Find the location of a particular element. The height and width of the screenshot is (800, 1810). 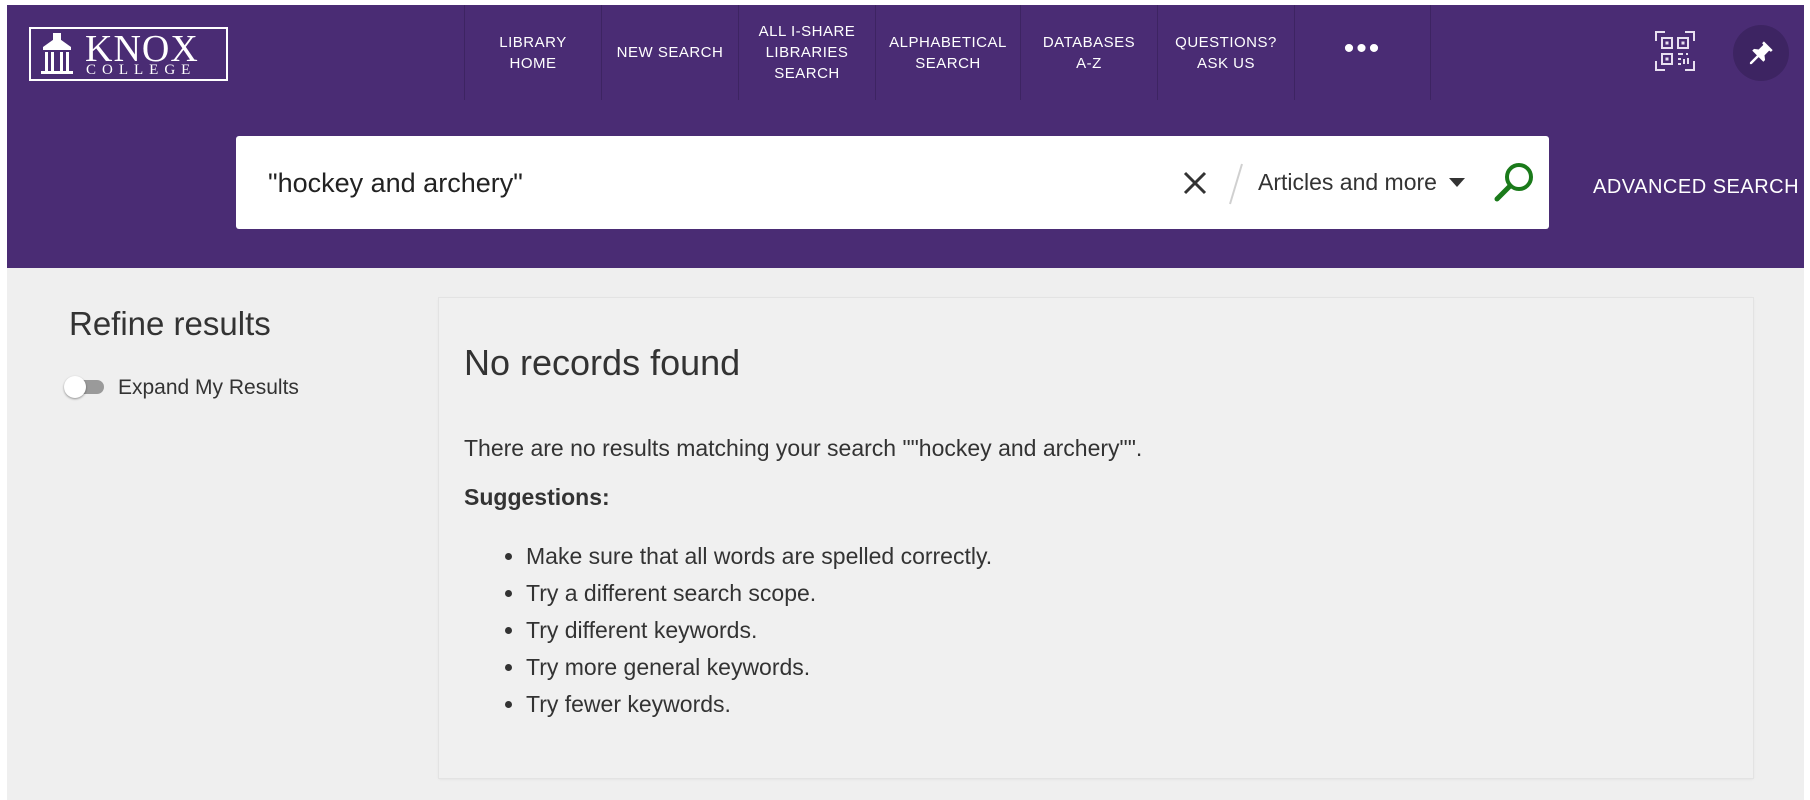

advanced-search-link: ADVANCED SEARCH is located at coordinates (1696, 187).